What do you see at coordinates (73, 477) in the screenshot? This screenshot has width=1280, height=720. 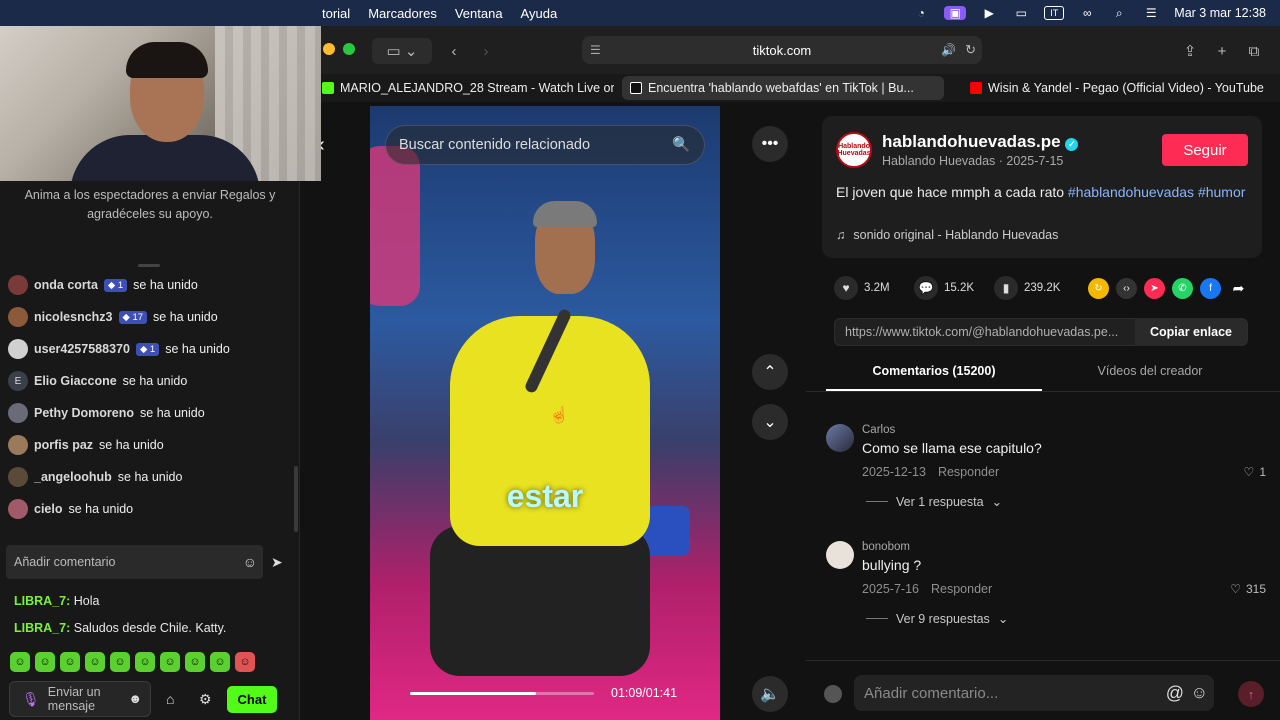 I see `join-username: _angeloohub` at bounding box center [73, 477].